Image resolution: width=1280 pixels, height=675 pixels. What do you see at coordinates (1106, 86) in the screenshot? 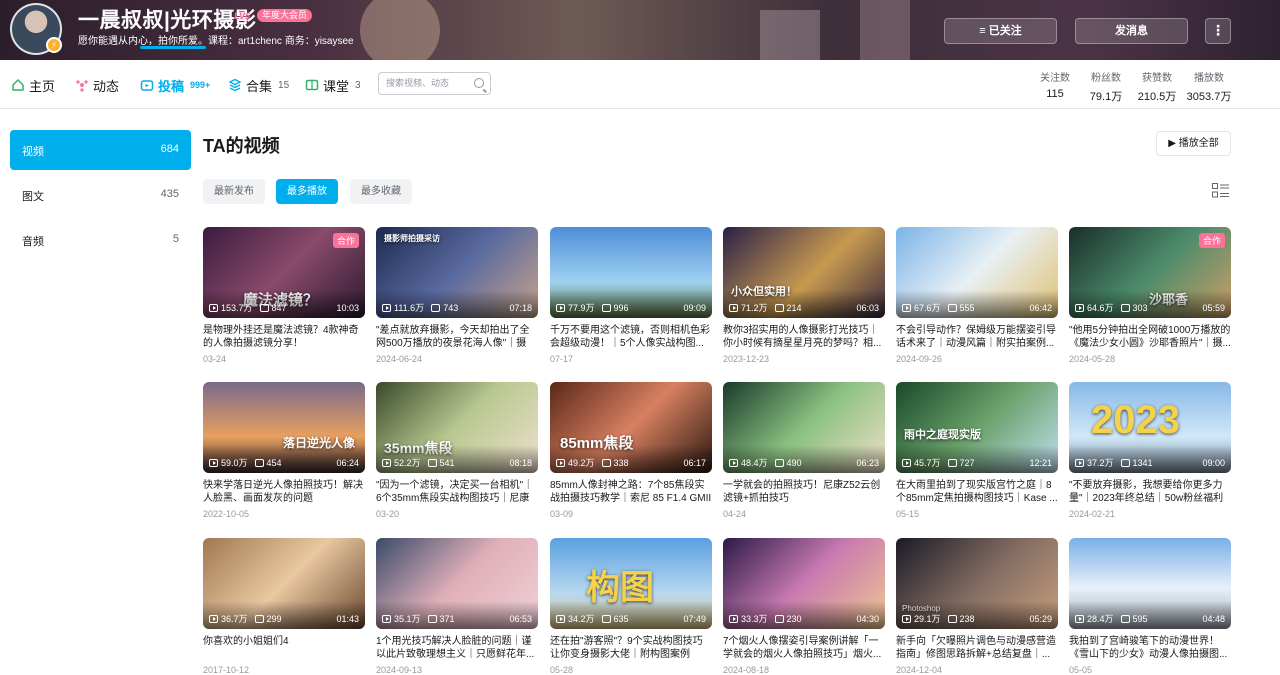
I see `stat-followers: 粉丝数 79.1万` at bounding box center [1106, 86].